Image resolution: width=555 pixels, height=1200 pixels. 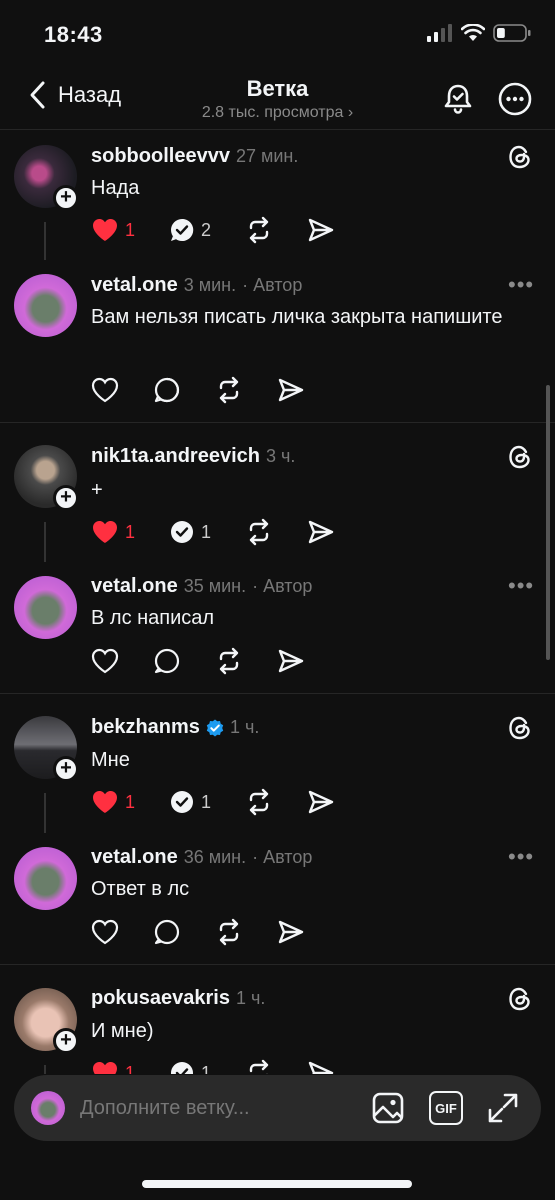 I want to click on reply-count: 2, so click(x=206, y=229).